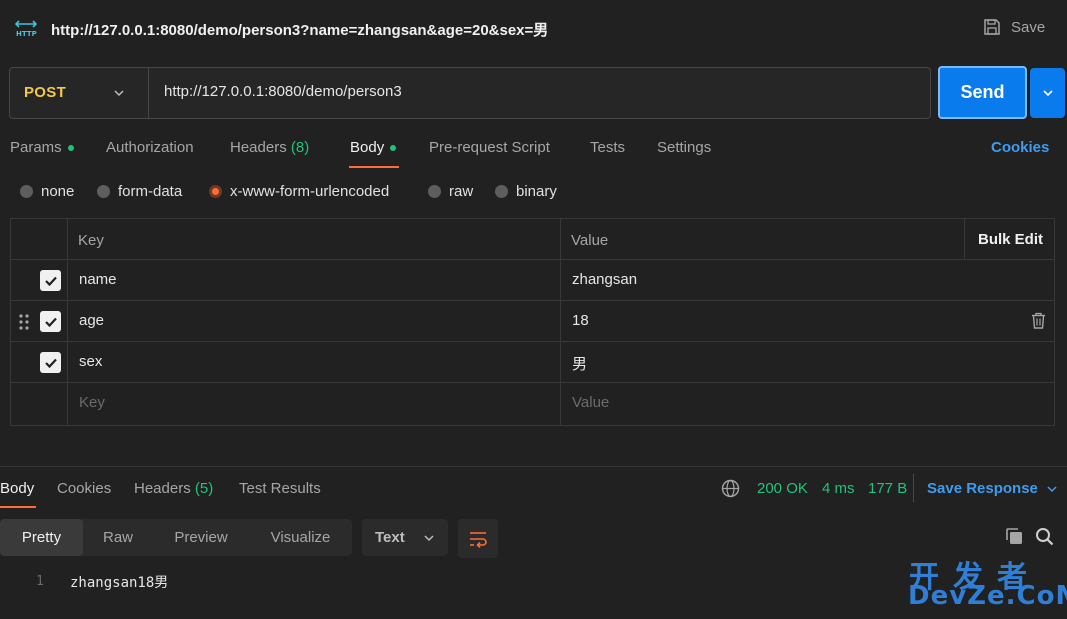 This screenshot has width=1067, height=619. Describe the element at coordinates (24, 322) in the screenshot. I see `drag-handle-icon` at that location.